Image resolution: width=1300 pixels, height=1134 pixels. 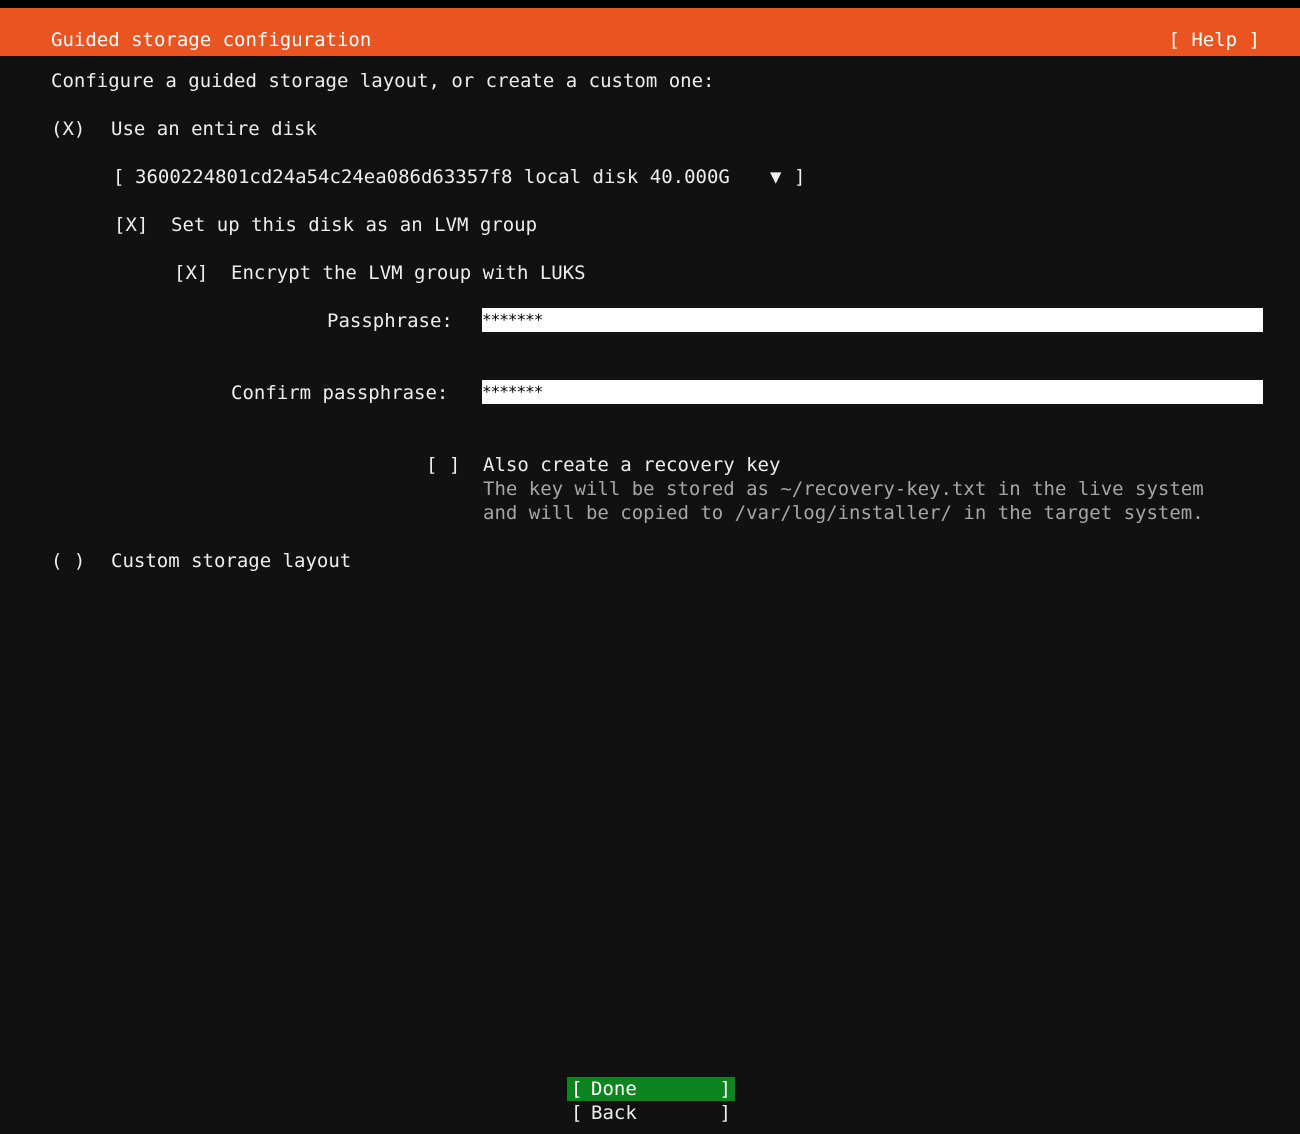 What do you see at coordinates (577, 1089) in the screenshot?
I see `done-open-bracket: [` at bounding box center [577, 1089].